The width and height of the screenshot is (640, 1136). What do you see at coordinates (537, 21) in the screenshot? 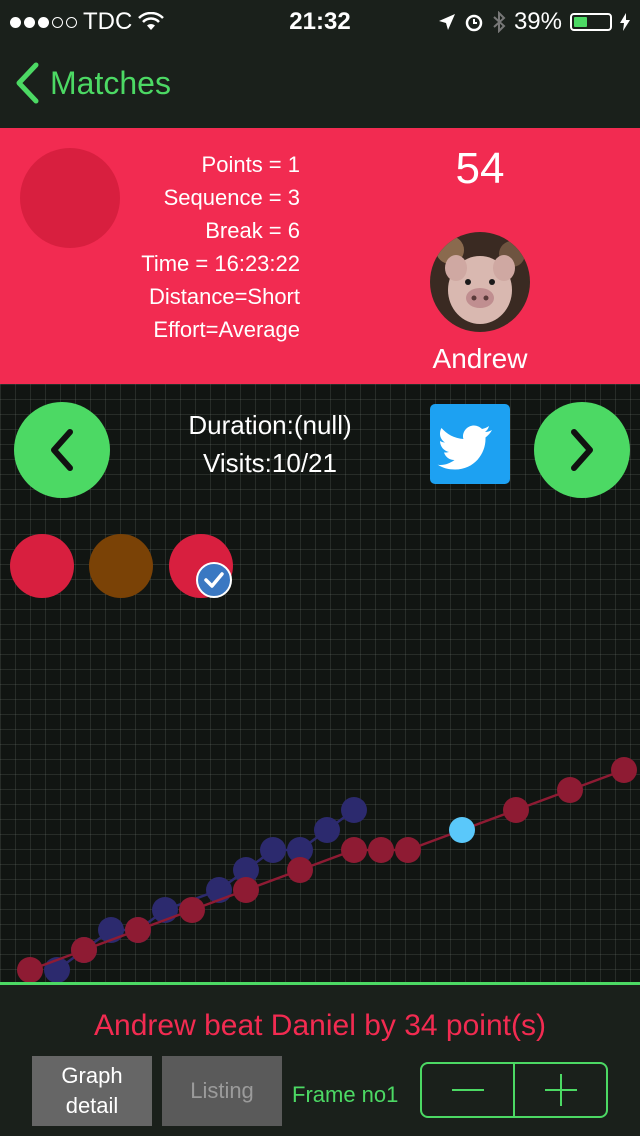
I see `battery-percent: 39%` at bounding box center [537, 21].